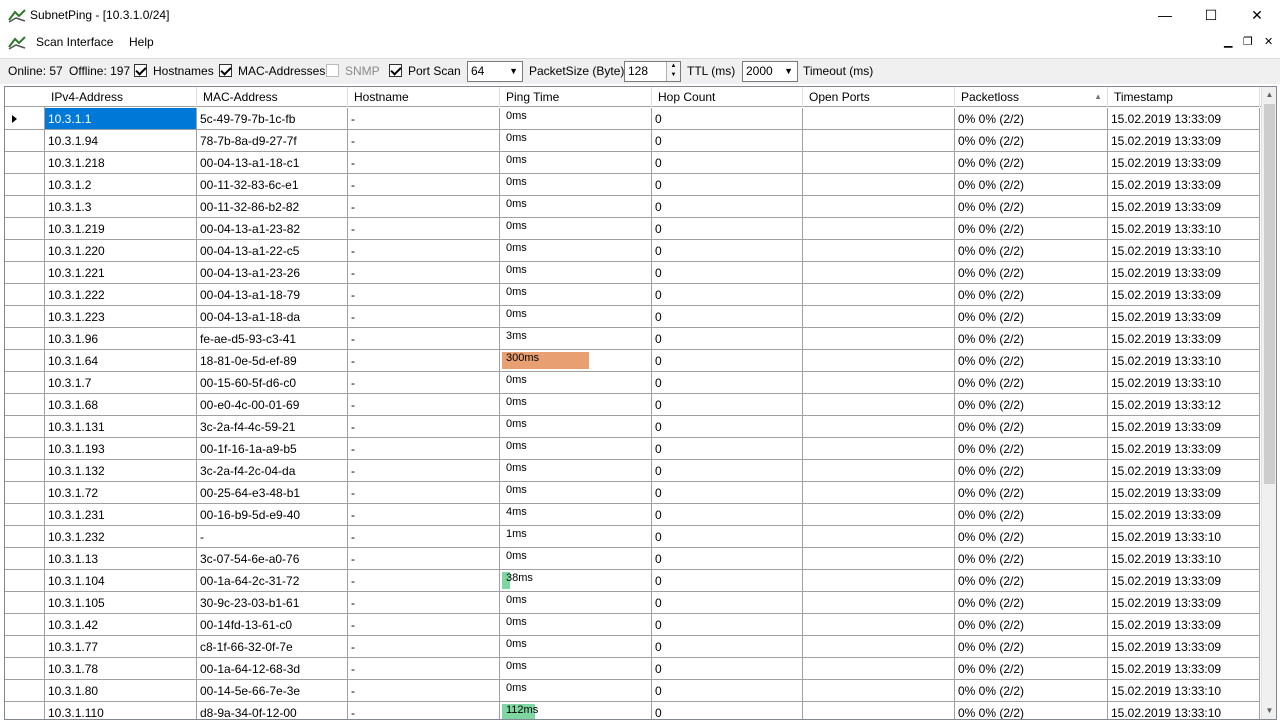 This screenshot has width=1280, height=720. Describe the element at coordinates (272, 185) in the screenshot. I see `cell-mac: 00-11-32-83-6c-e1` at that location.